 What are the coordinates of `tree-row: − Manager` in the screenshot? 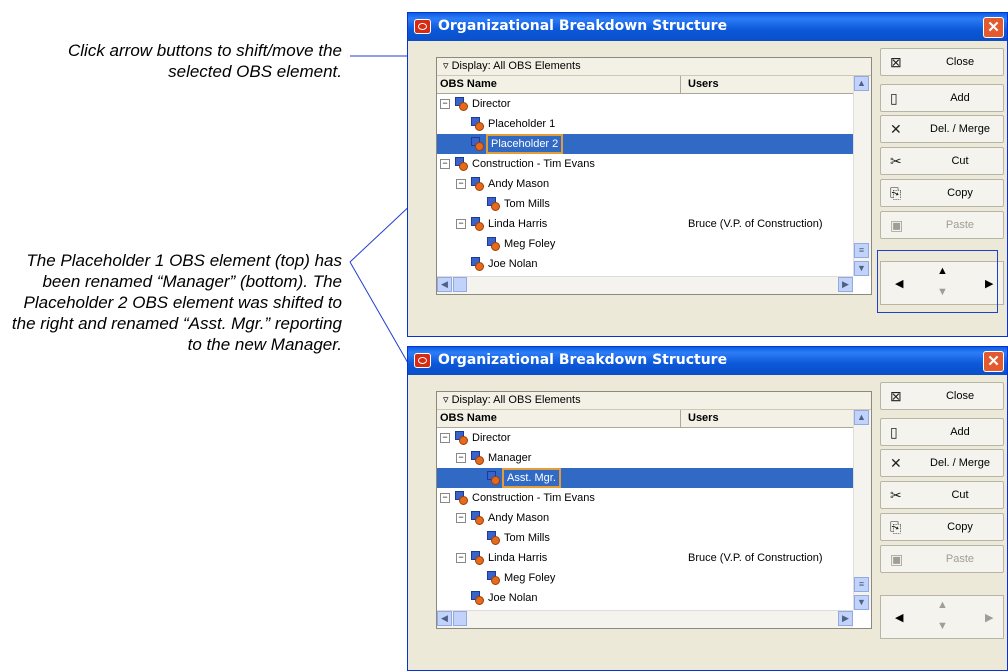 It's located at (645, 458).